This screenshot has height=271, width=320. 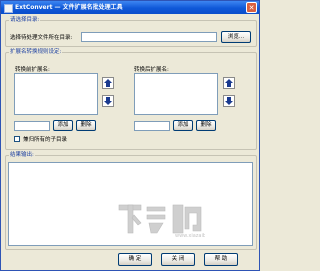 I want to click on app-icon, so click(x=8, y=8).